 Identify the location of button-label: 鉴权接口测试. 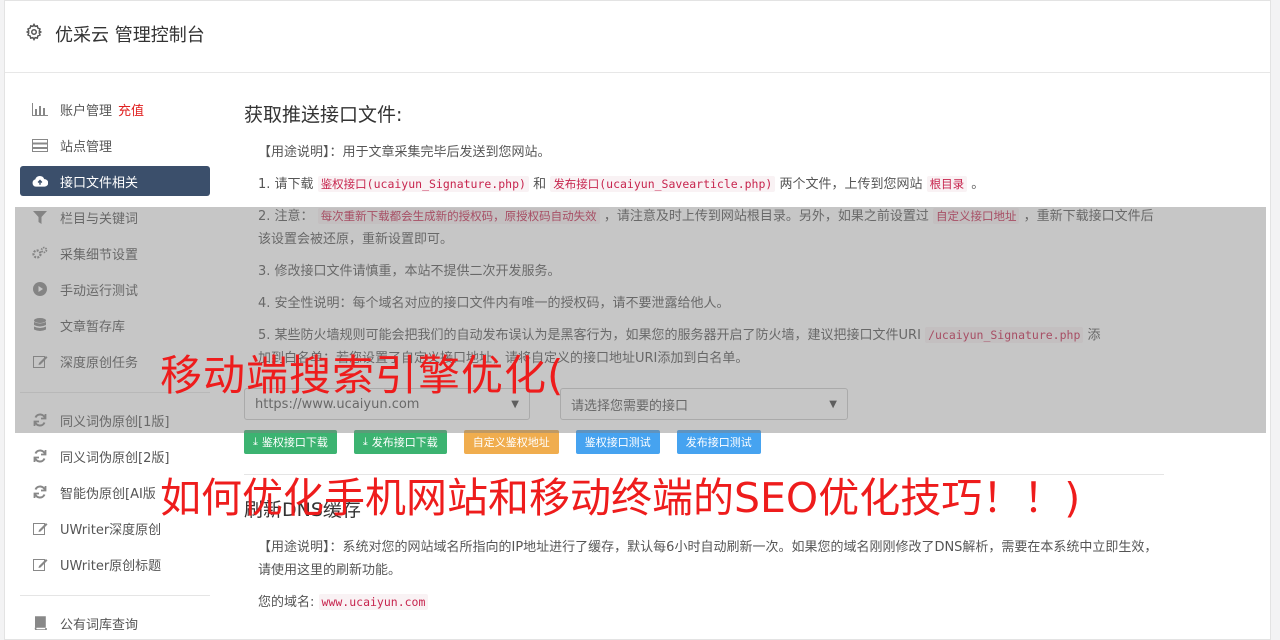
(617, 442).